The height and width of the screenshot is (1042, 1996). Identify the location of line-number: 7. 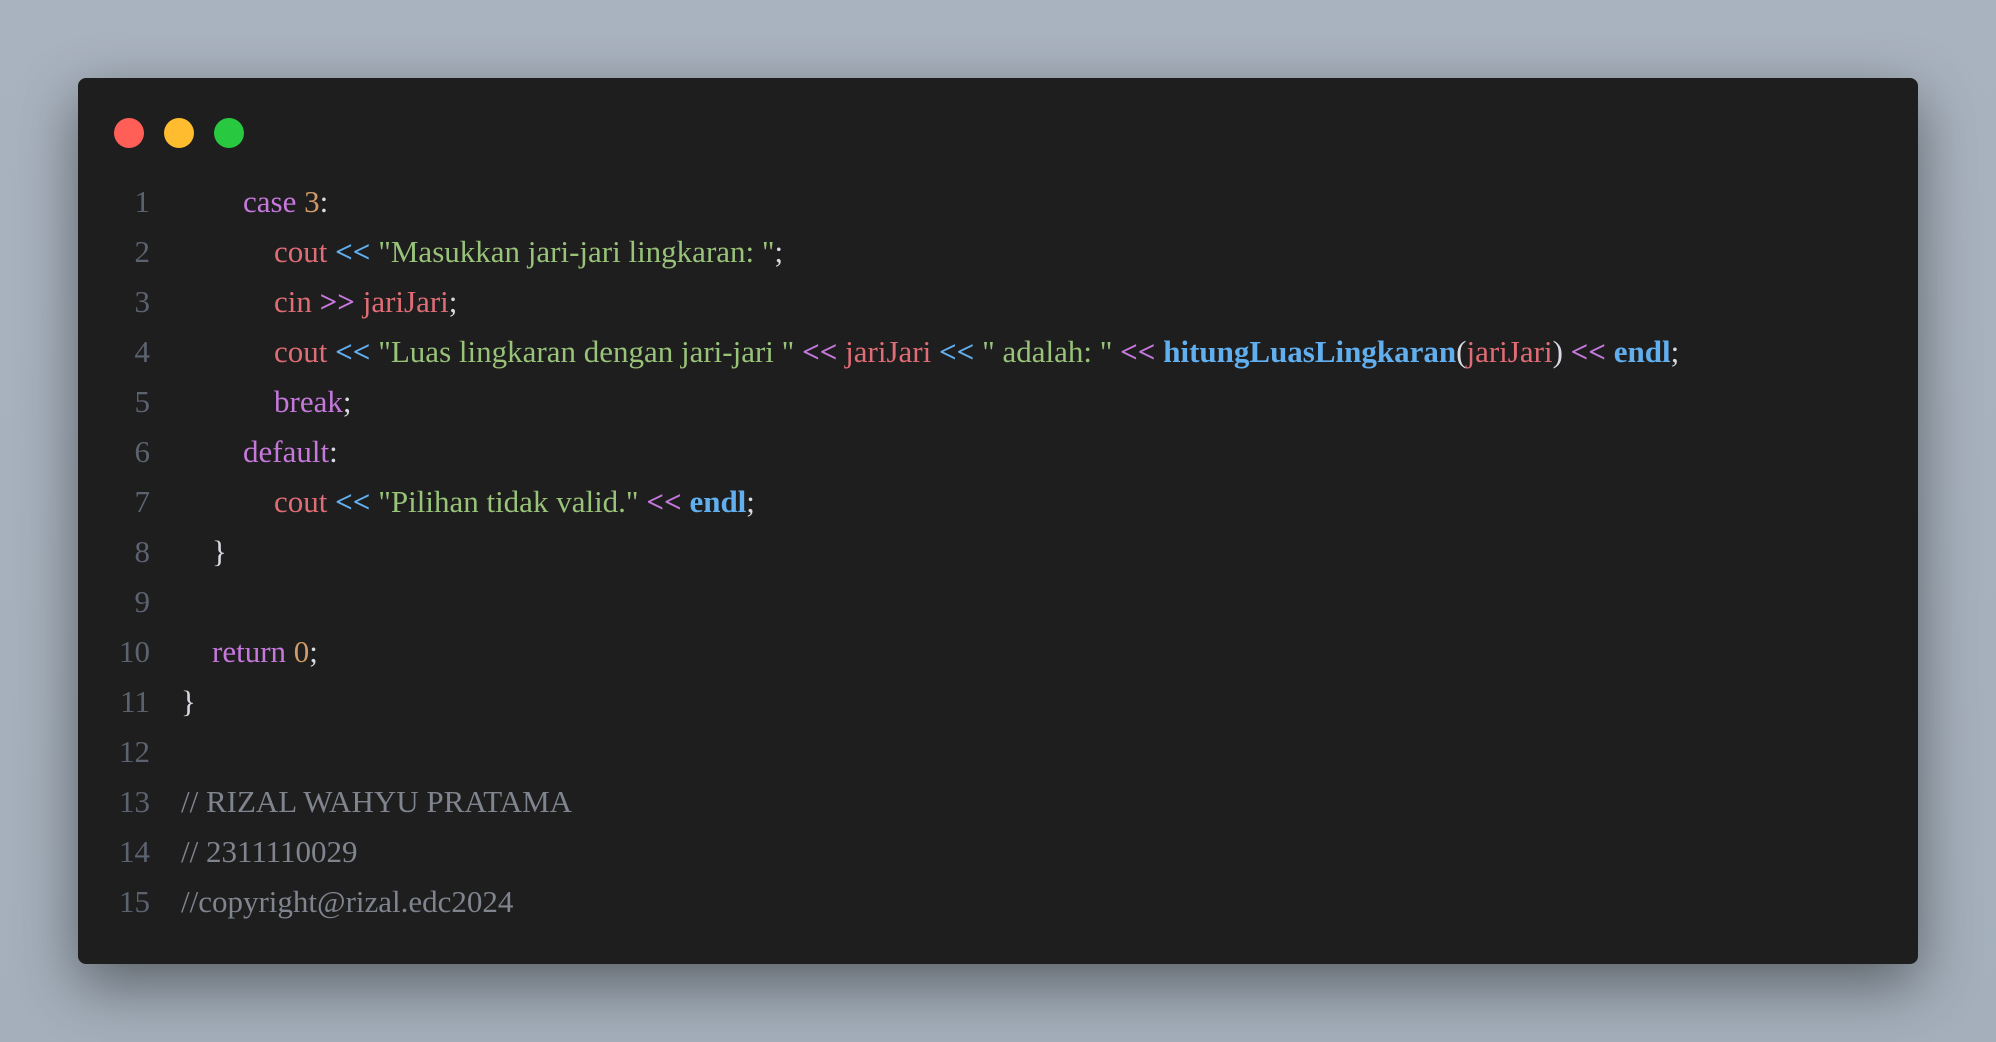
(142, 501).